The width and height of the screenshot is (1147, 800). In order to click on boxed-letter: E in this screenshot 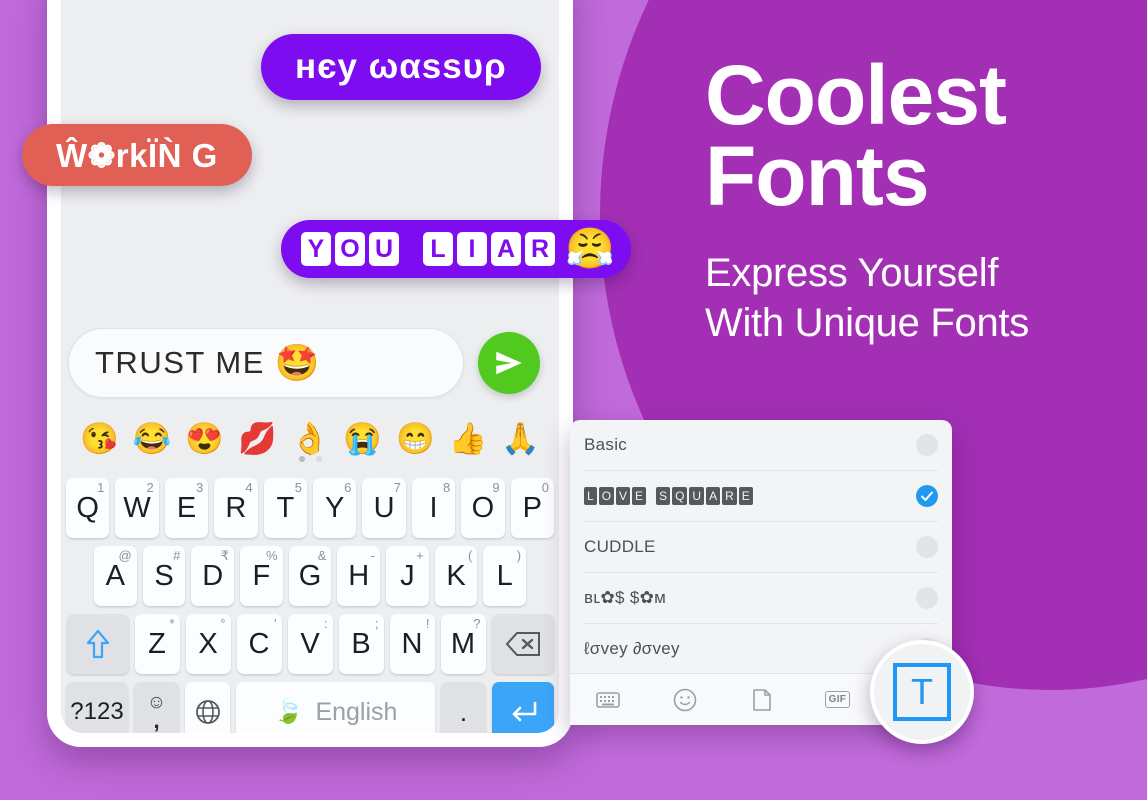, I will do `click(745, 496)`.